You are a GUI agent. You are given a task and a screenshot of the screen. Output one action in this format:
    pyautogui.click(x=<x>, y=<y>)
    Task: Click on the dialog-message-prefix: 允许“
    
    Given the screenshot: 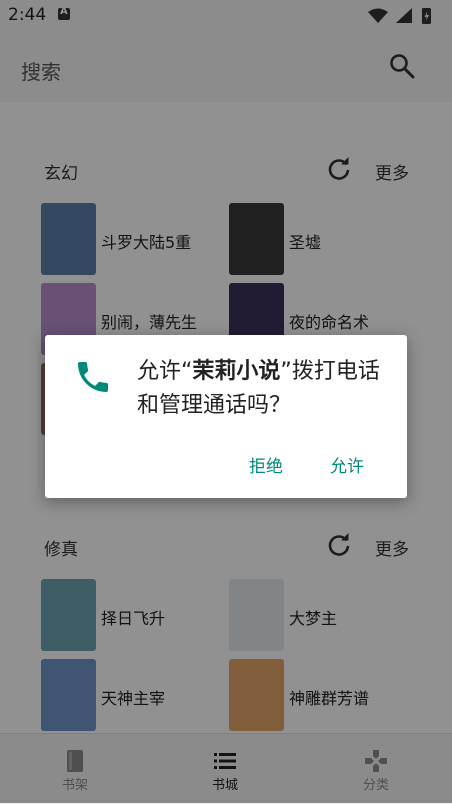 What is the action you would take?
    pyautogui.click(x=165, y=371)
    